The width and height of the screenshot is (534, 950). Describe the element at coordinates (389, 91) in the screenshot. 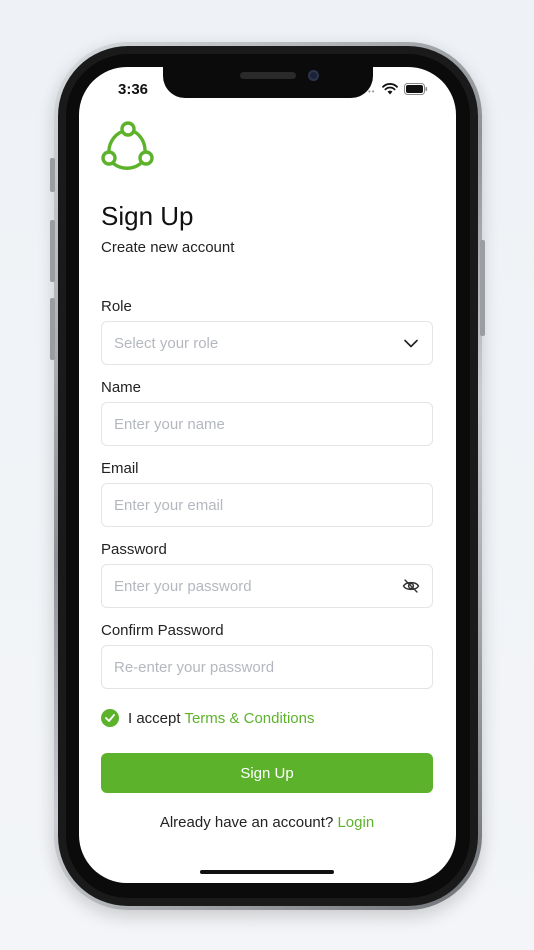

I see `wifi-icon` at that location.